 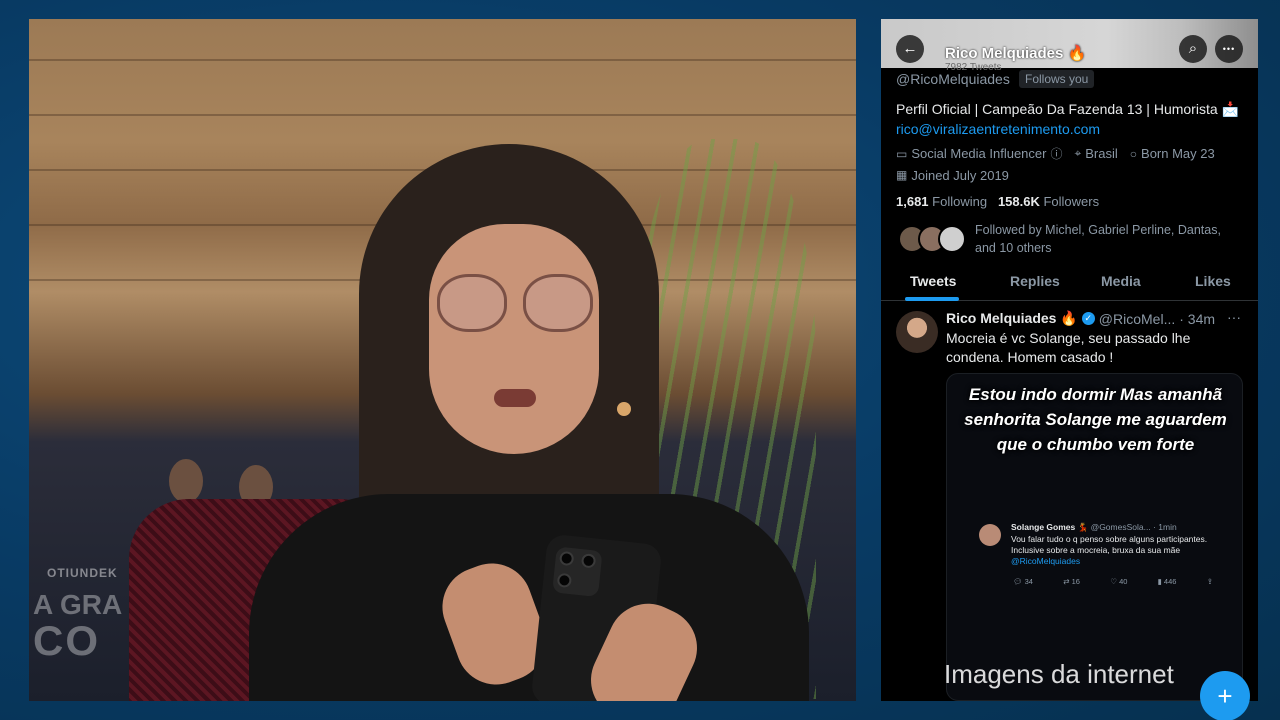 I want to click on background-head, so click(x=186, y=481).